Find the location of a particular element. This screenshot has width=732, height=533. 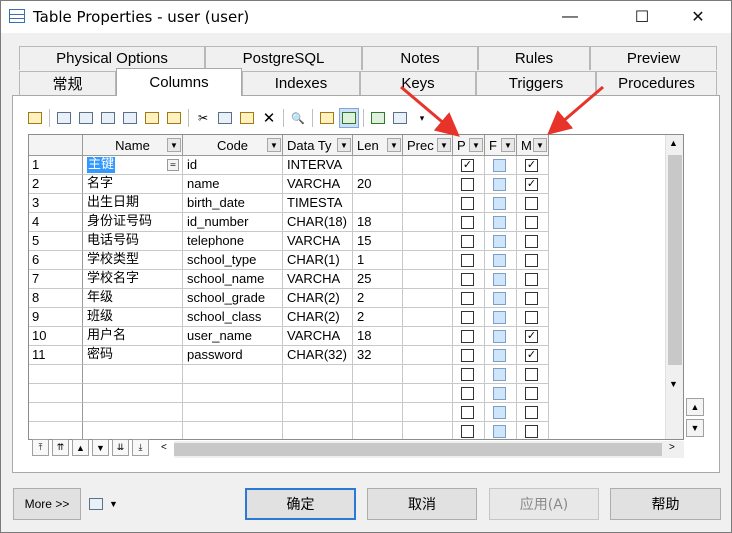

data-type-cell: CHAR(1) is located at coordinates (318, 260).